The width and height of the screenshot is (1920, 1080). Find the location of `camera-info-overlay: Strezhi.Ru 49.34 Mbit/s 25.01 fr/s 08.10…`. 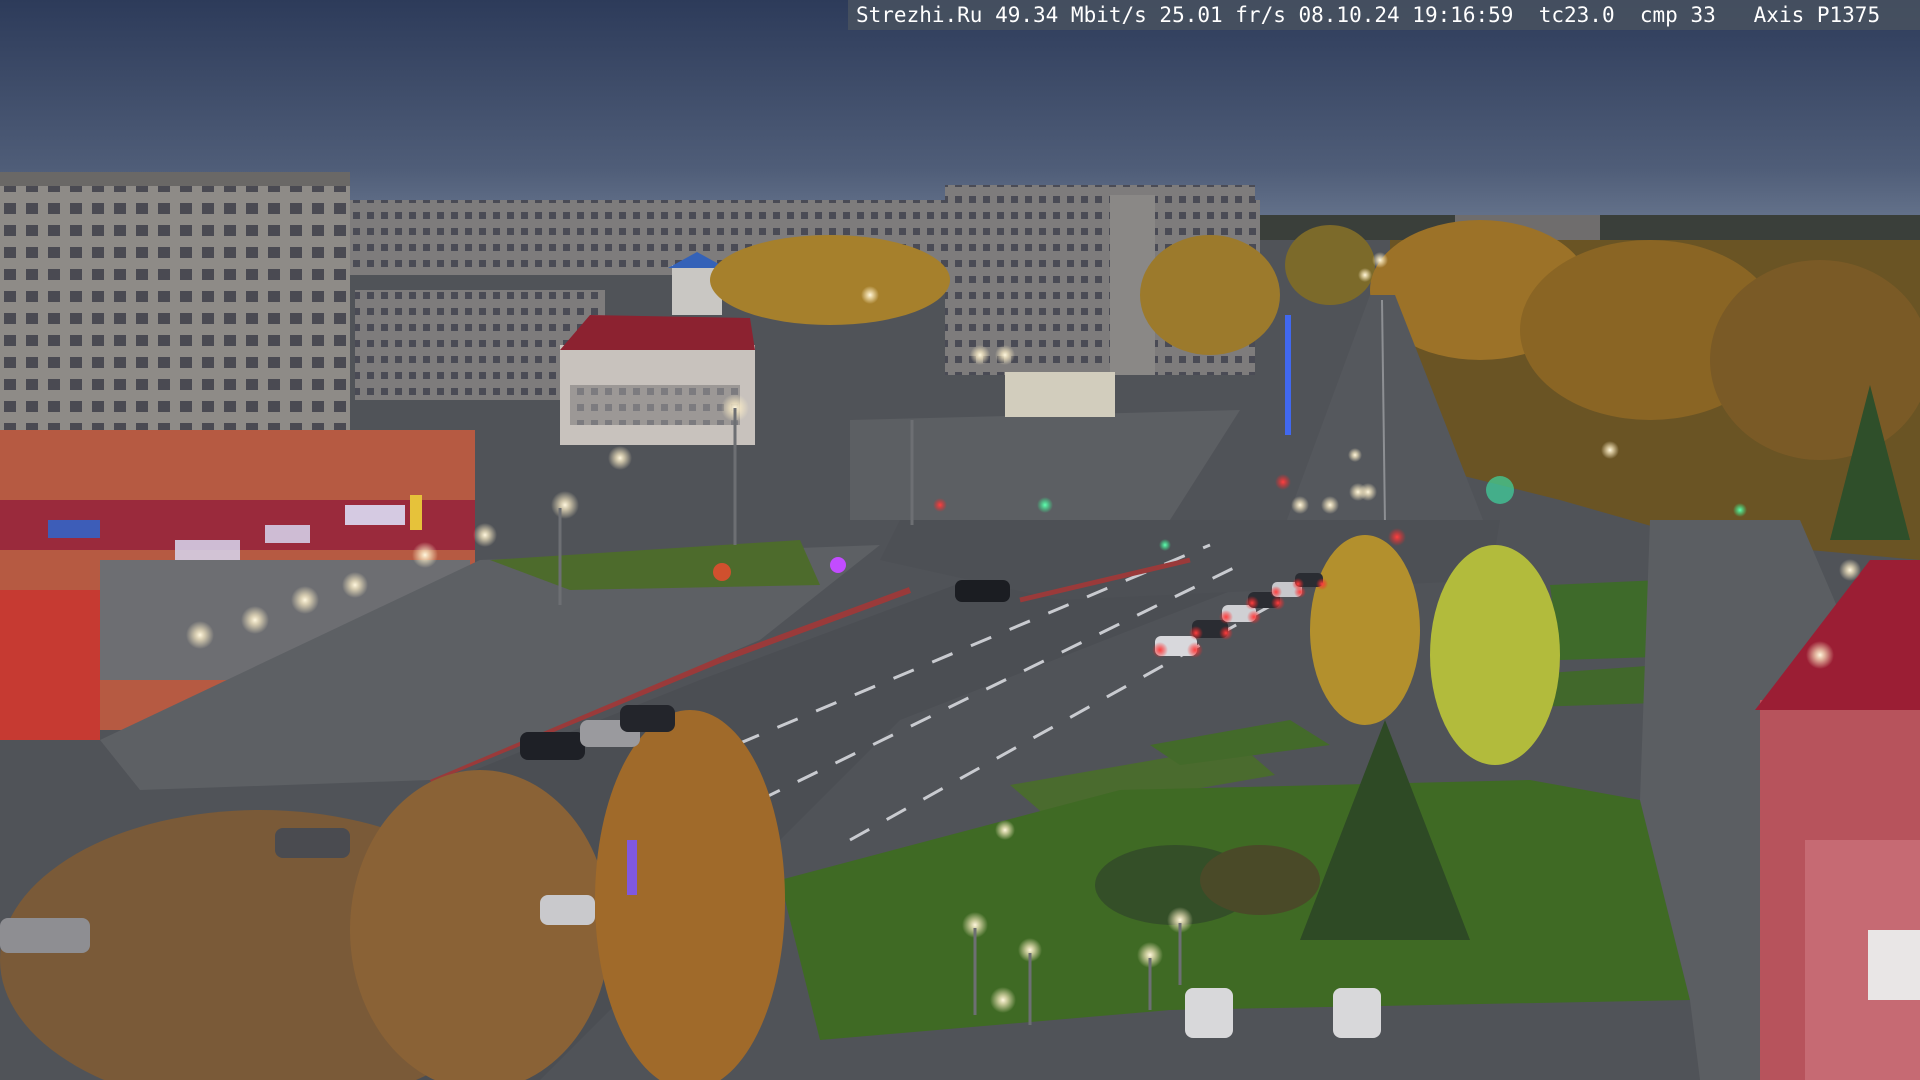

camera-info-overlay: Strezhi.Ru 49.34 Mbit/s 25.01 fr/s 08.10… is located at coordinates (1384, 15).